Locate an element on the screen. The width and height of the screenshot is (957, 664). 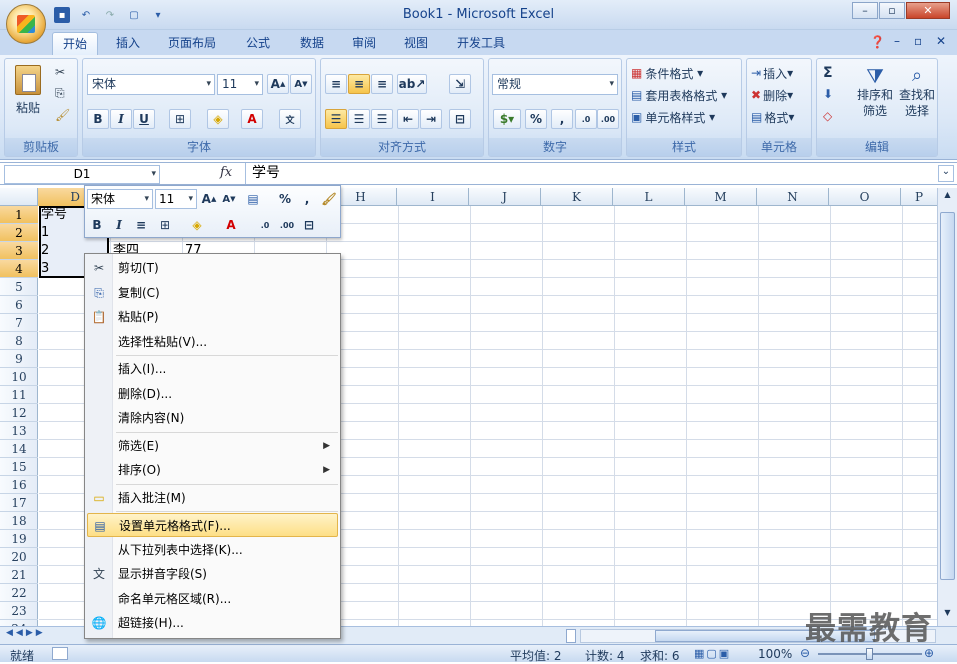
ribbon-restore-icon: ▫ is located at coordinates (918, 41).